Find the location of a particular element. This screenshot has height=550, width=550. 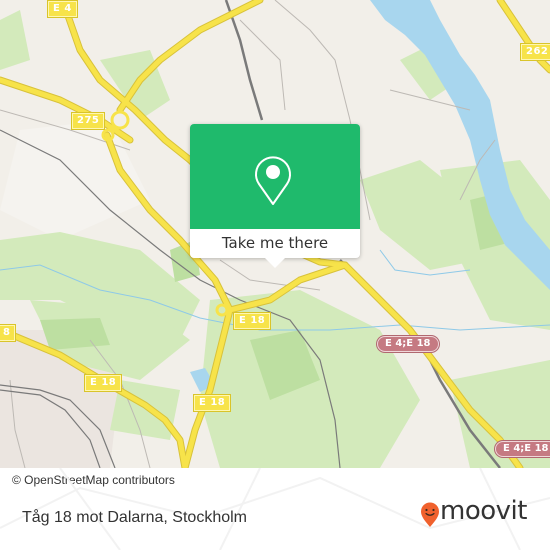

place-name: Tåg 18 mot Dalarna, Stockholm is located at coordinates (134, 517).